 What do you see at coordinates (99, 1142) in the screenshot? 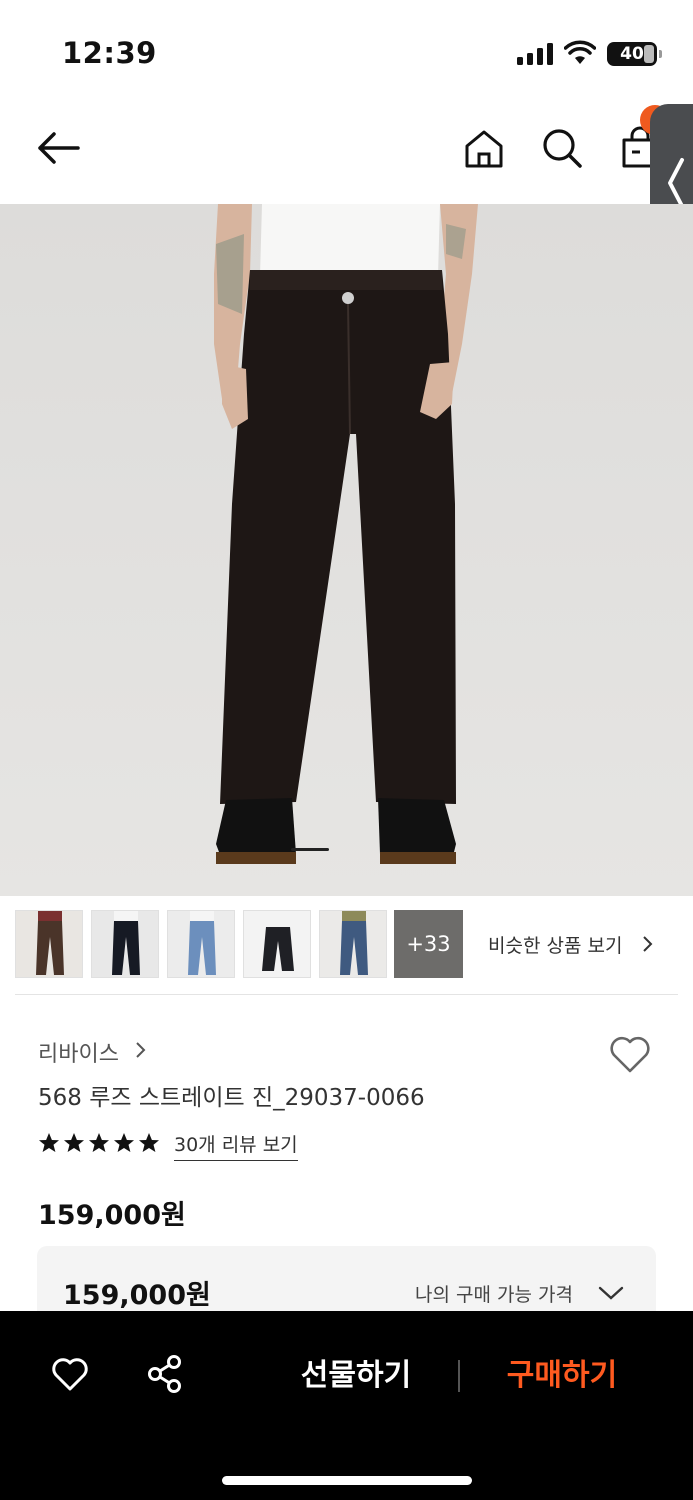
I see `rating-stars` at bounding box center [99, 1142].